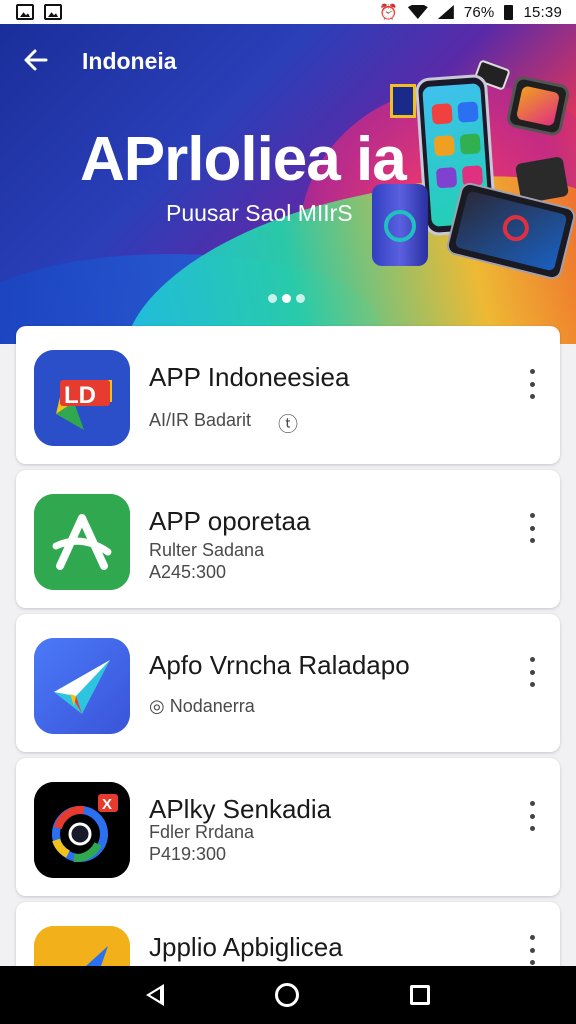  Describe the element at coordinates (107, 804) in the screenshot. I see `svg-text: X` at that location.